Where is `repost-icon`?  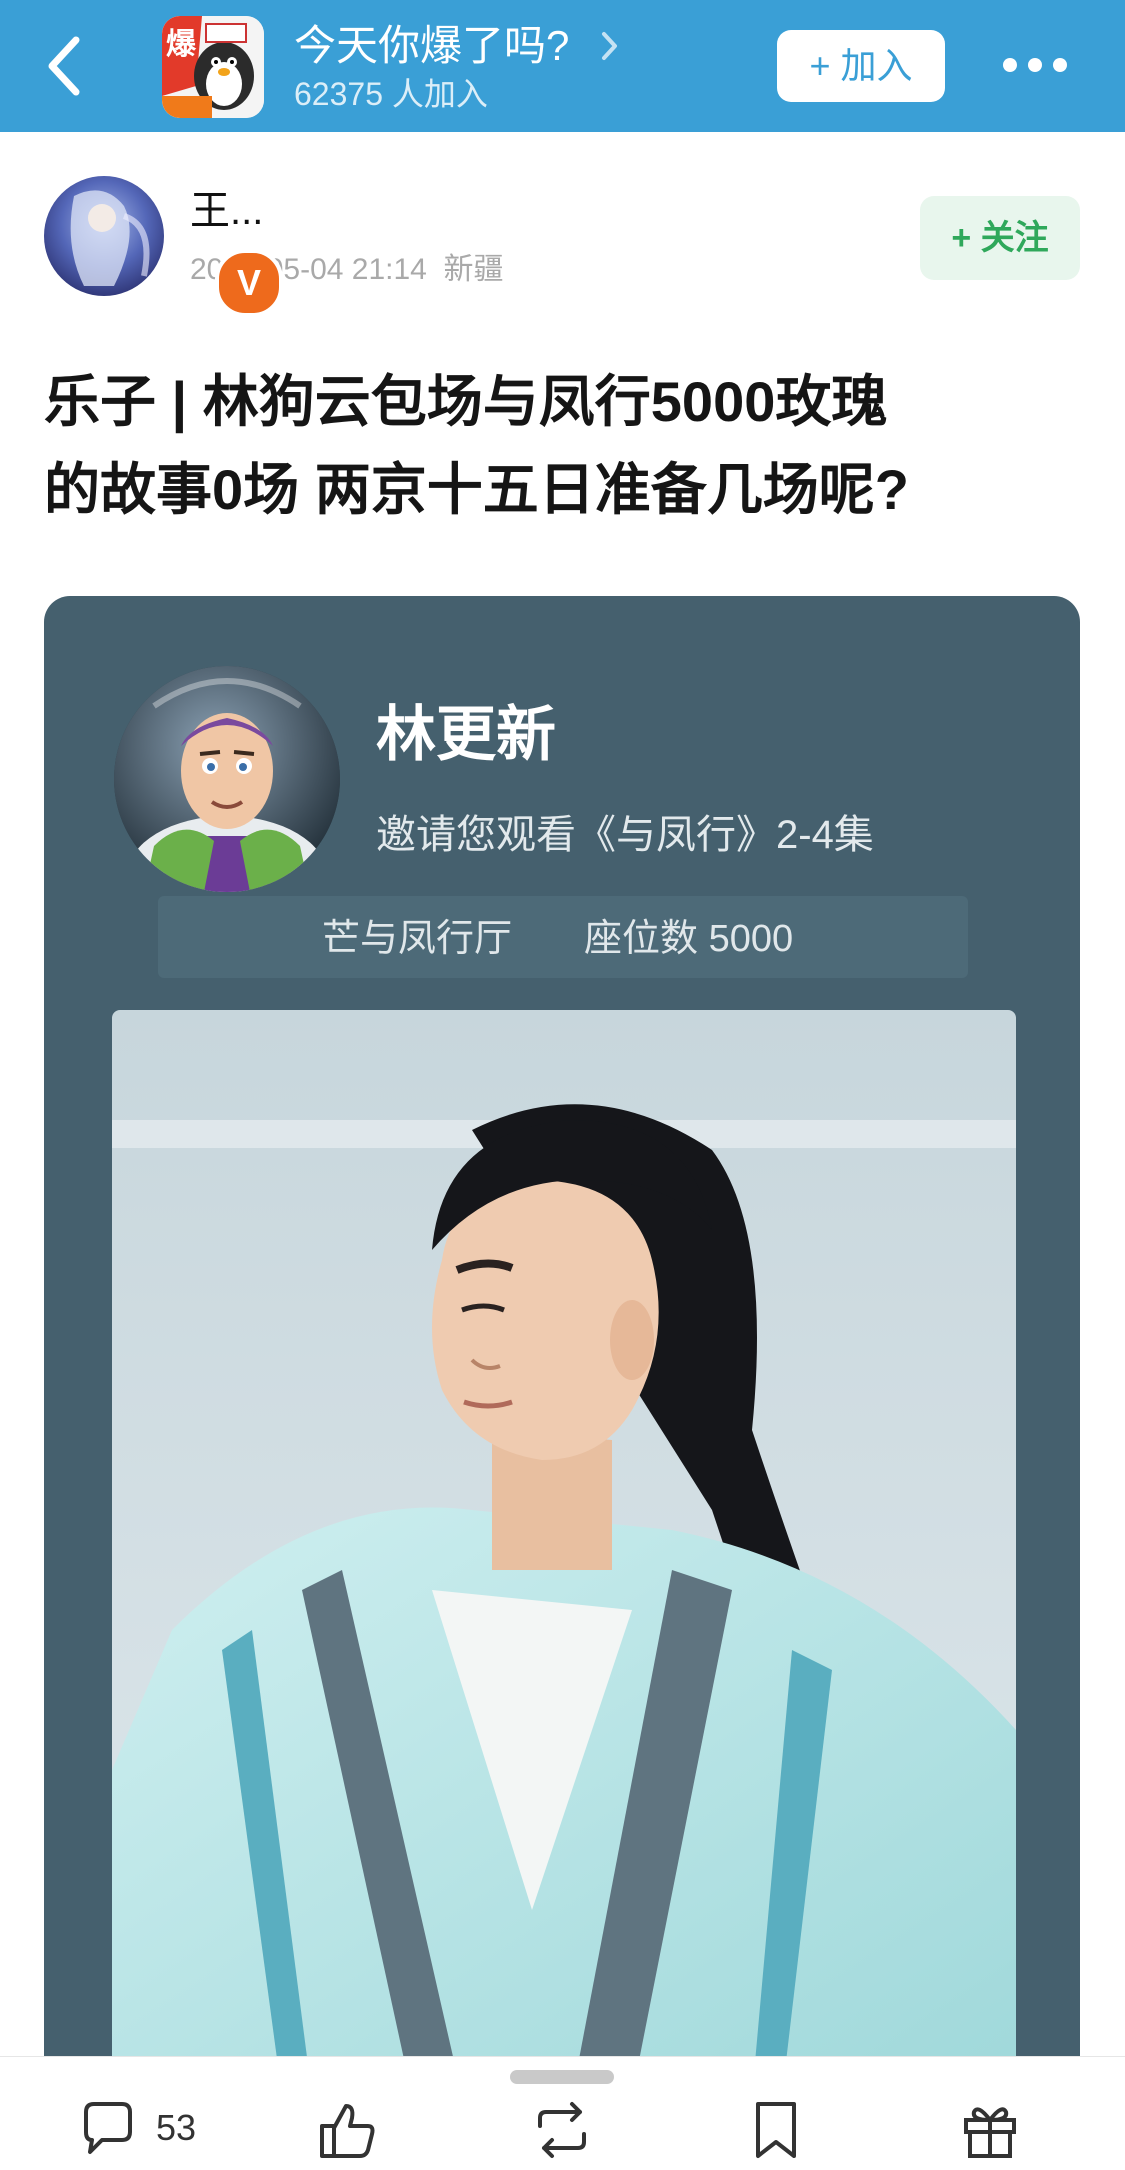 repost-icon is located at coordinates (562, 2130).